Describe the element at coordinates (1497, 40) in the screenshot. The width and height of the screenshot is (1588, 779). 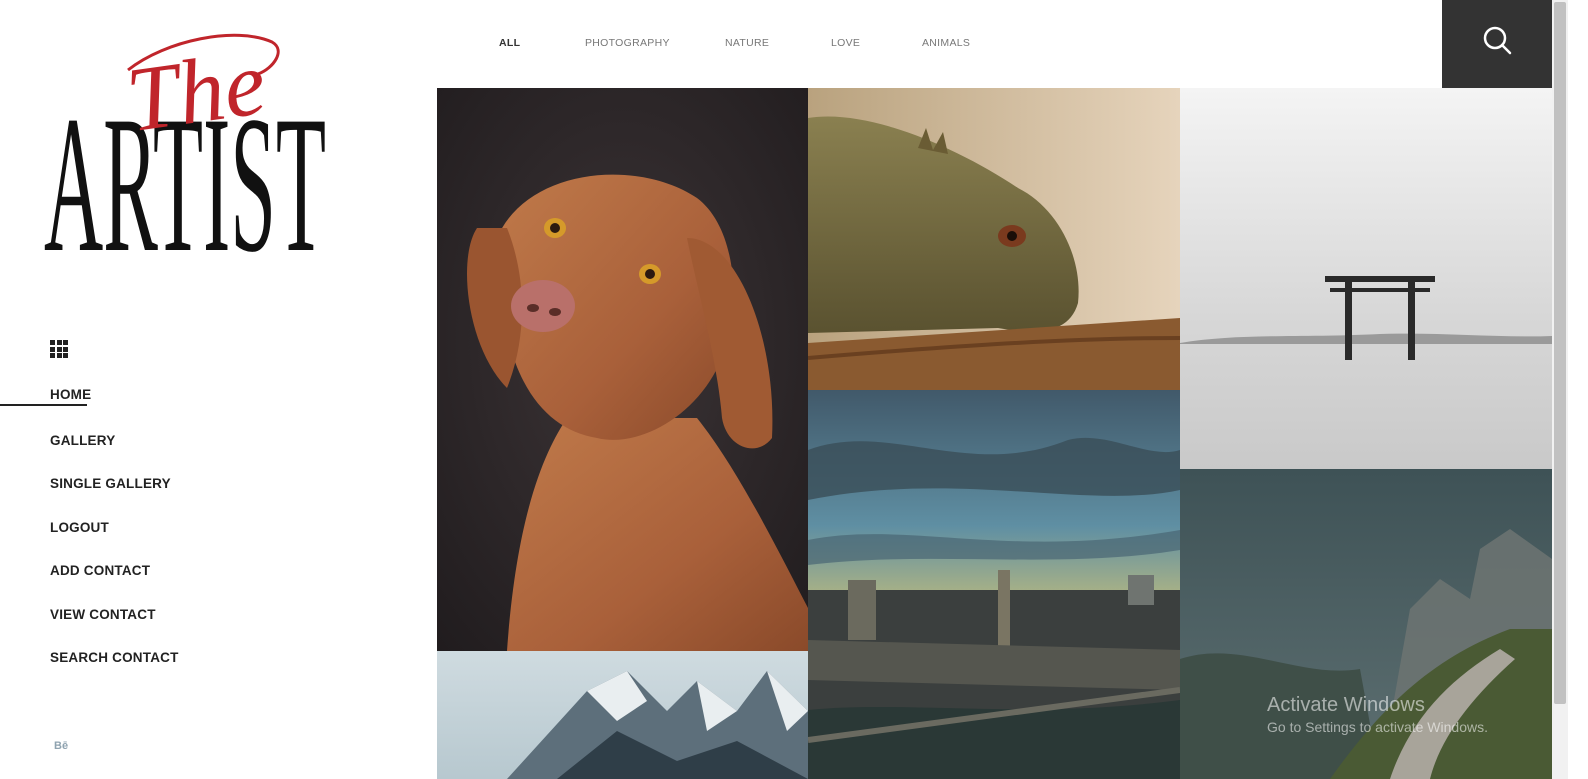
I see `search-icon` at that location.